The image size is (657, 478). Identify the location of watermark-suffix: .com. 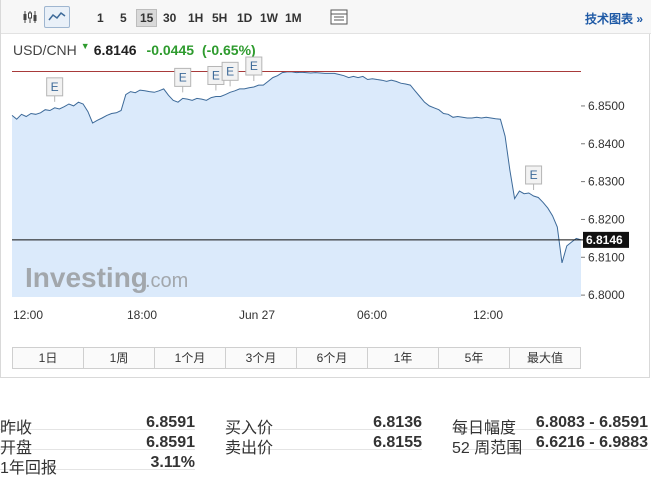
(166, 281).